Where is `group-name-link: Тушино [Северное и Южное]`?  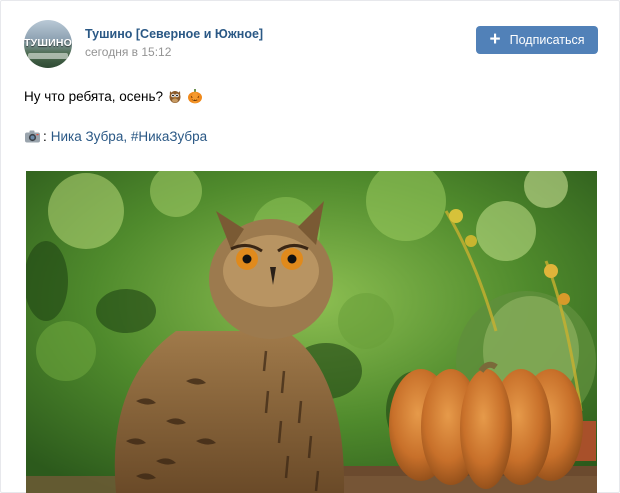 group-name-link: Тушино [Северное и Южное] is located at coordinates (174, 34).